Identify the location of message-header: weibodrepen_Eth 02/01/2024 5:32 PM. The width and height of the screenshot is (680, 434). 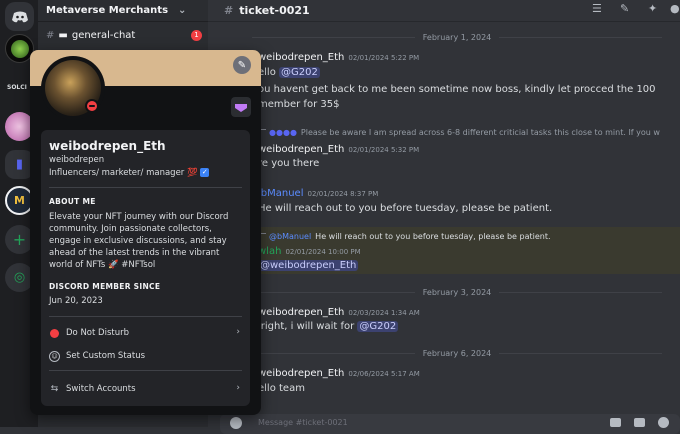
(338, 149).